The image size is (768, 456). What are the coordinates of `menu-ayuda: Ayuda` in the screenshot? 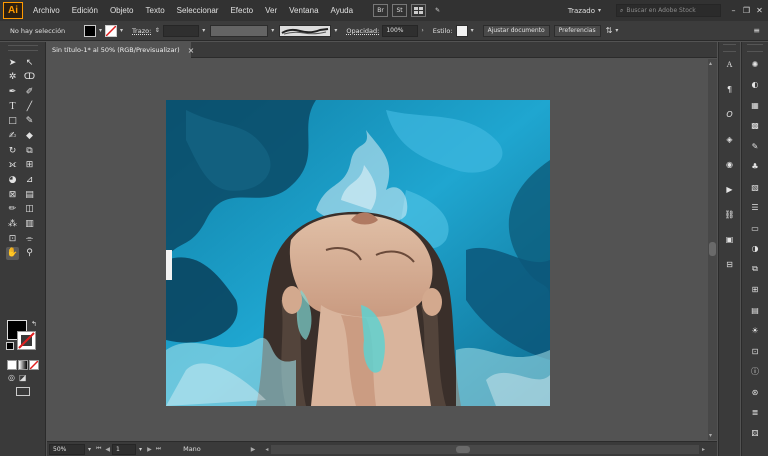 It's located at (342, 10).